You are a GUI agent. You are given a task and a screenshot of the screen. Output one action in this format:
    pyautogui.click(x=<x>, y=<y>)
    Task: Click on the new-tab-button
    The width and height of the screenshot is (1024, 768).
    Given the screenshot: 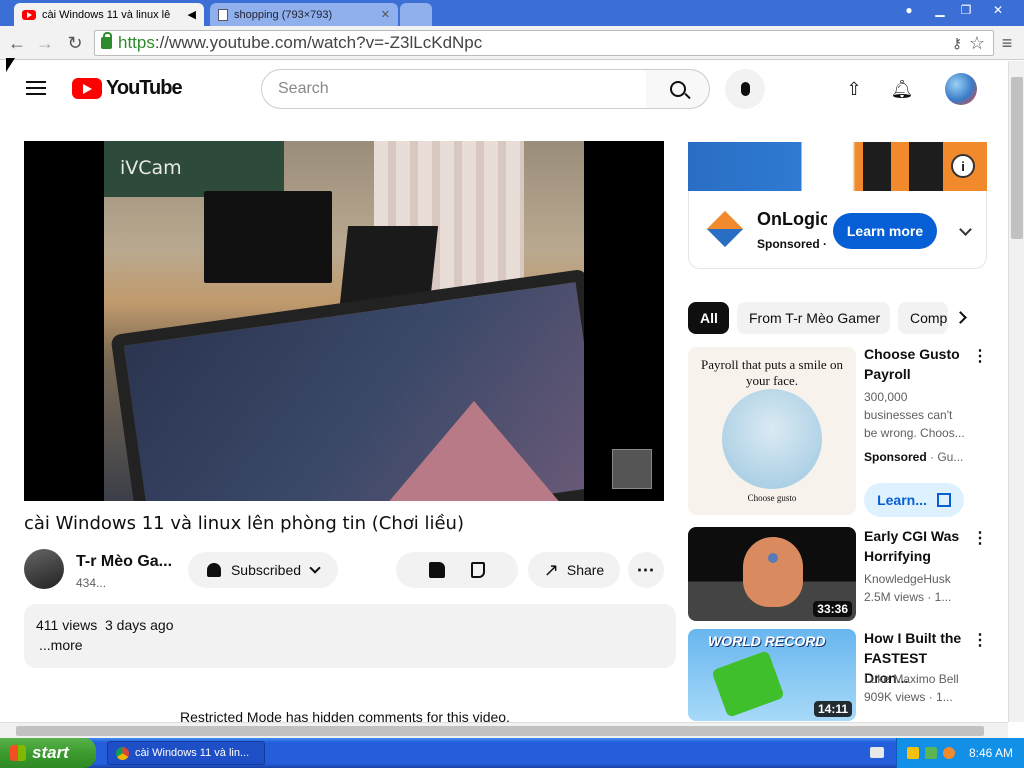 What is the action you would take?
    pyautogui.click(x=416, y=14)
    